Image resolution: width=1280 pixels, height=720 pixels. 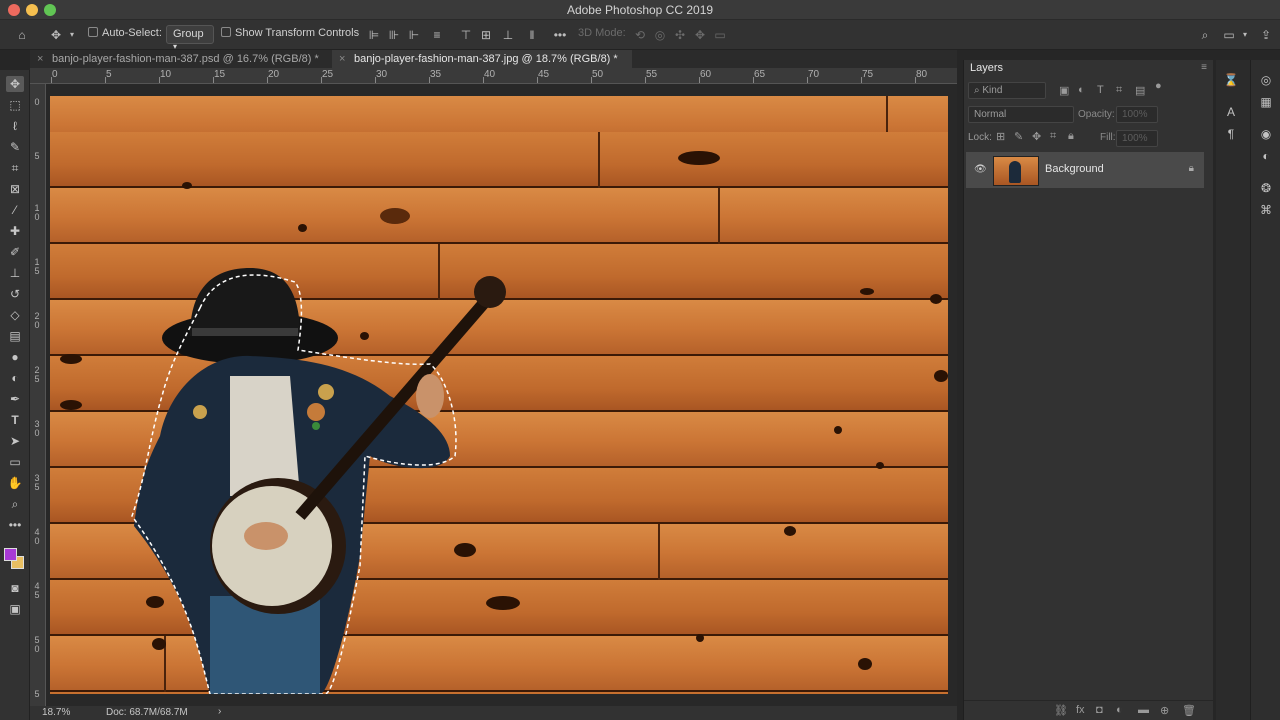 What do you see at coordinates (508, 35) in the screenshot?
I see `align-bottom-icon: ⊥` at bounding box center [508, 35].